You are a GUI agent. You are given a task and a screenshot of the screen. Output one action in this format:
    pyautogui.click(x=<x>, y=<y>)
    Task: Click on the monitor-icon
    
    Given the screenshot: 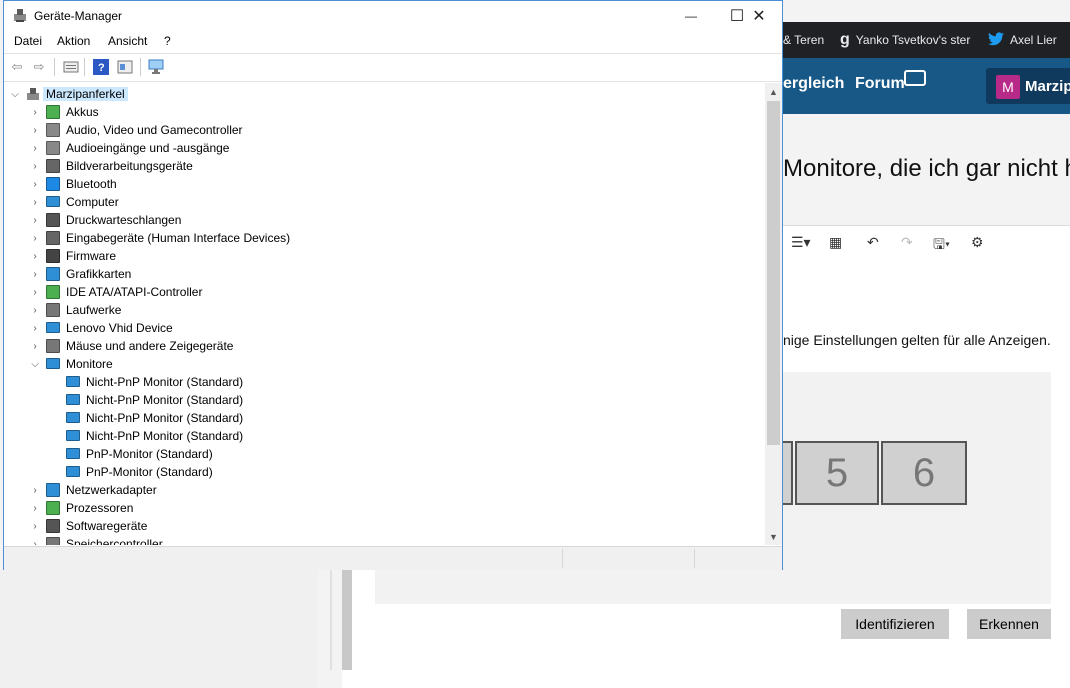 What is the action you would take?
    pyautogui.click(x=73, y=453)
    